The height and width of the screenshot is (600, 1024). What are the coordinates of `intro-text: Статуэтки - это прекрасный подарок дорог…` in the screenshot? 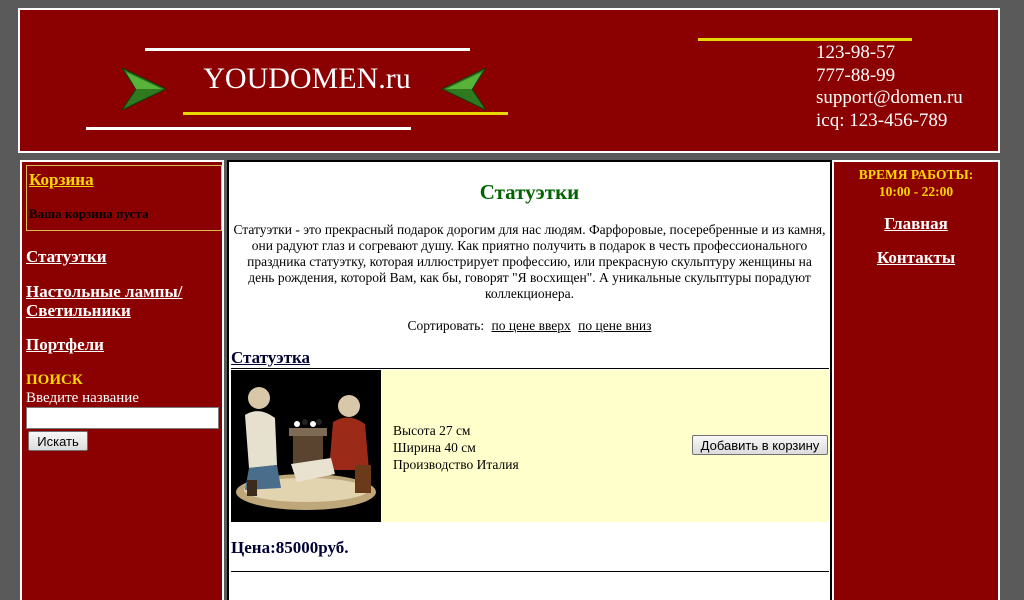 It's located at (529, 261).